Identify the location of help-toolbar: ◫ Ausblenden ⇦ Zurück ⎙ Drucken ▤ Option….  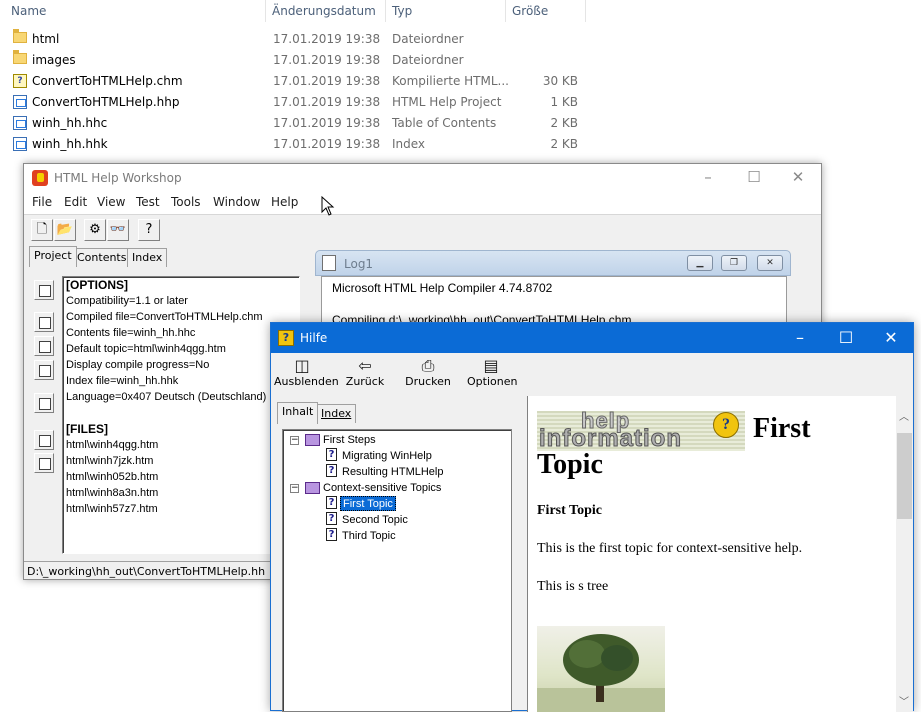
(592, 374).